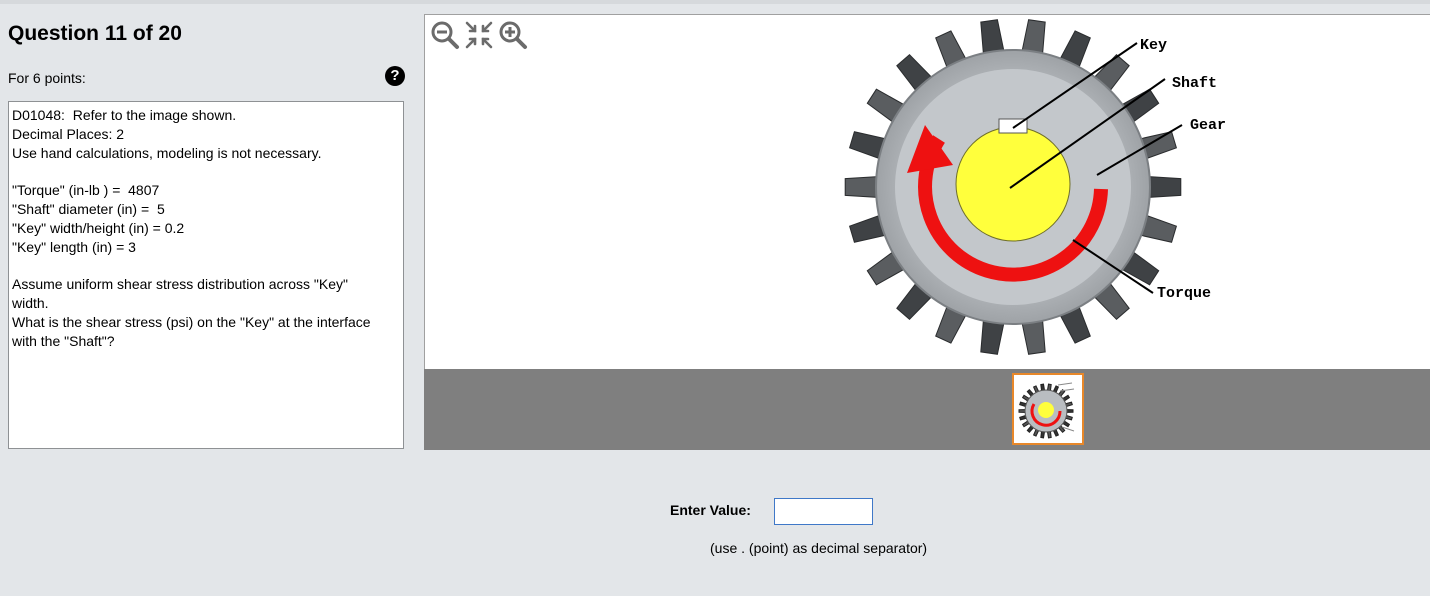 The image size is (1430, 596). Describe the element at coordinates (124, 115) in the screenshot. I see `question-line: D01048: Refer to the image shown.` at that location.